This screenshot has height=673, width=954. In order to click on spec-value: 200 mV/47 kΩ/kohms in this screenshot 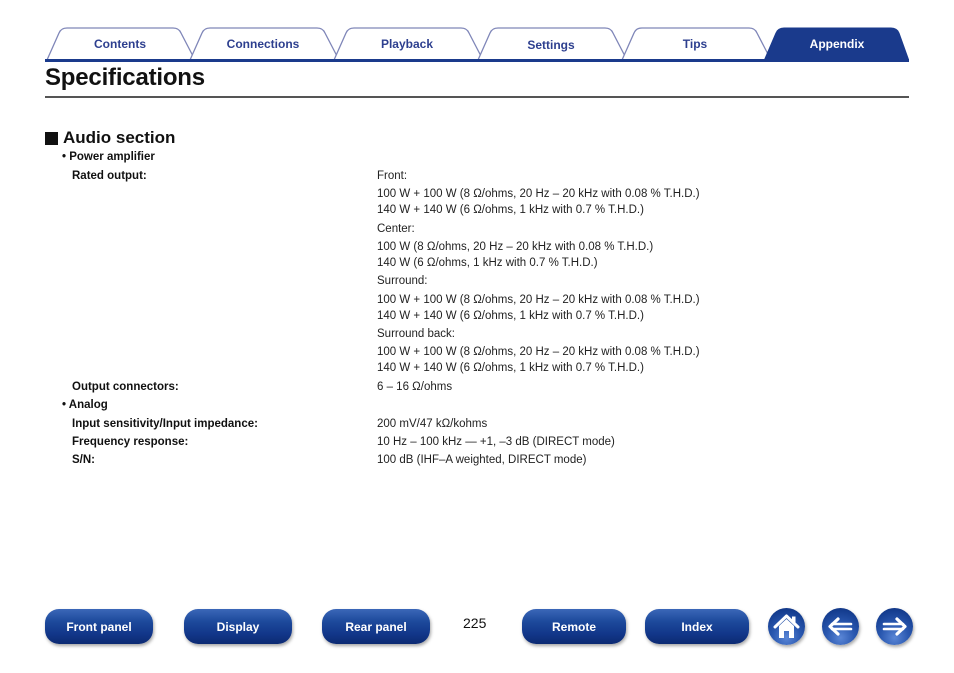, I will do `click(432, 424)`.